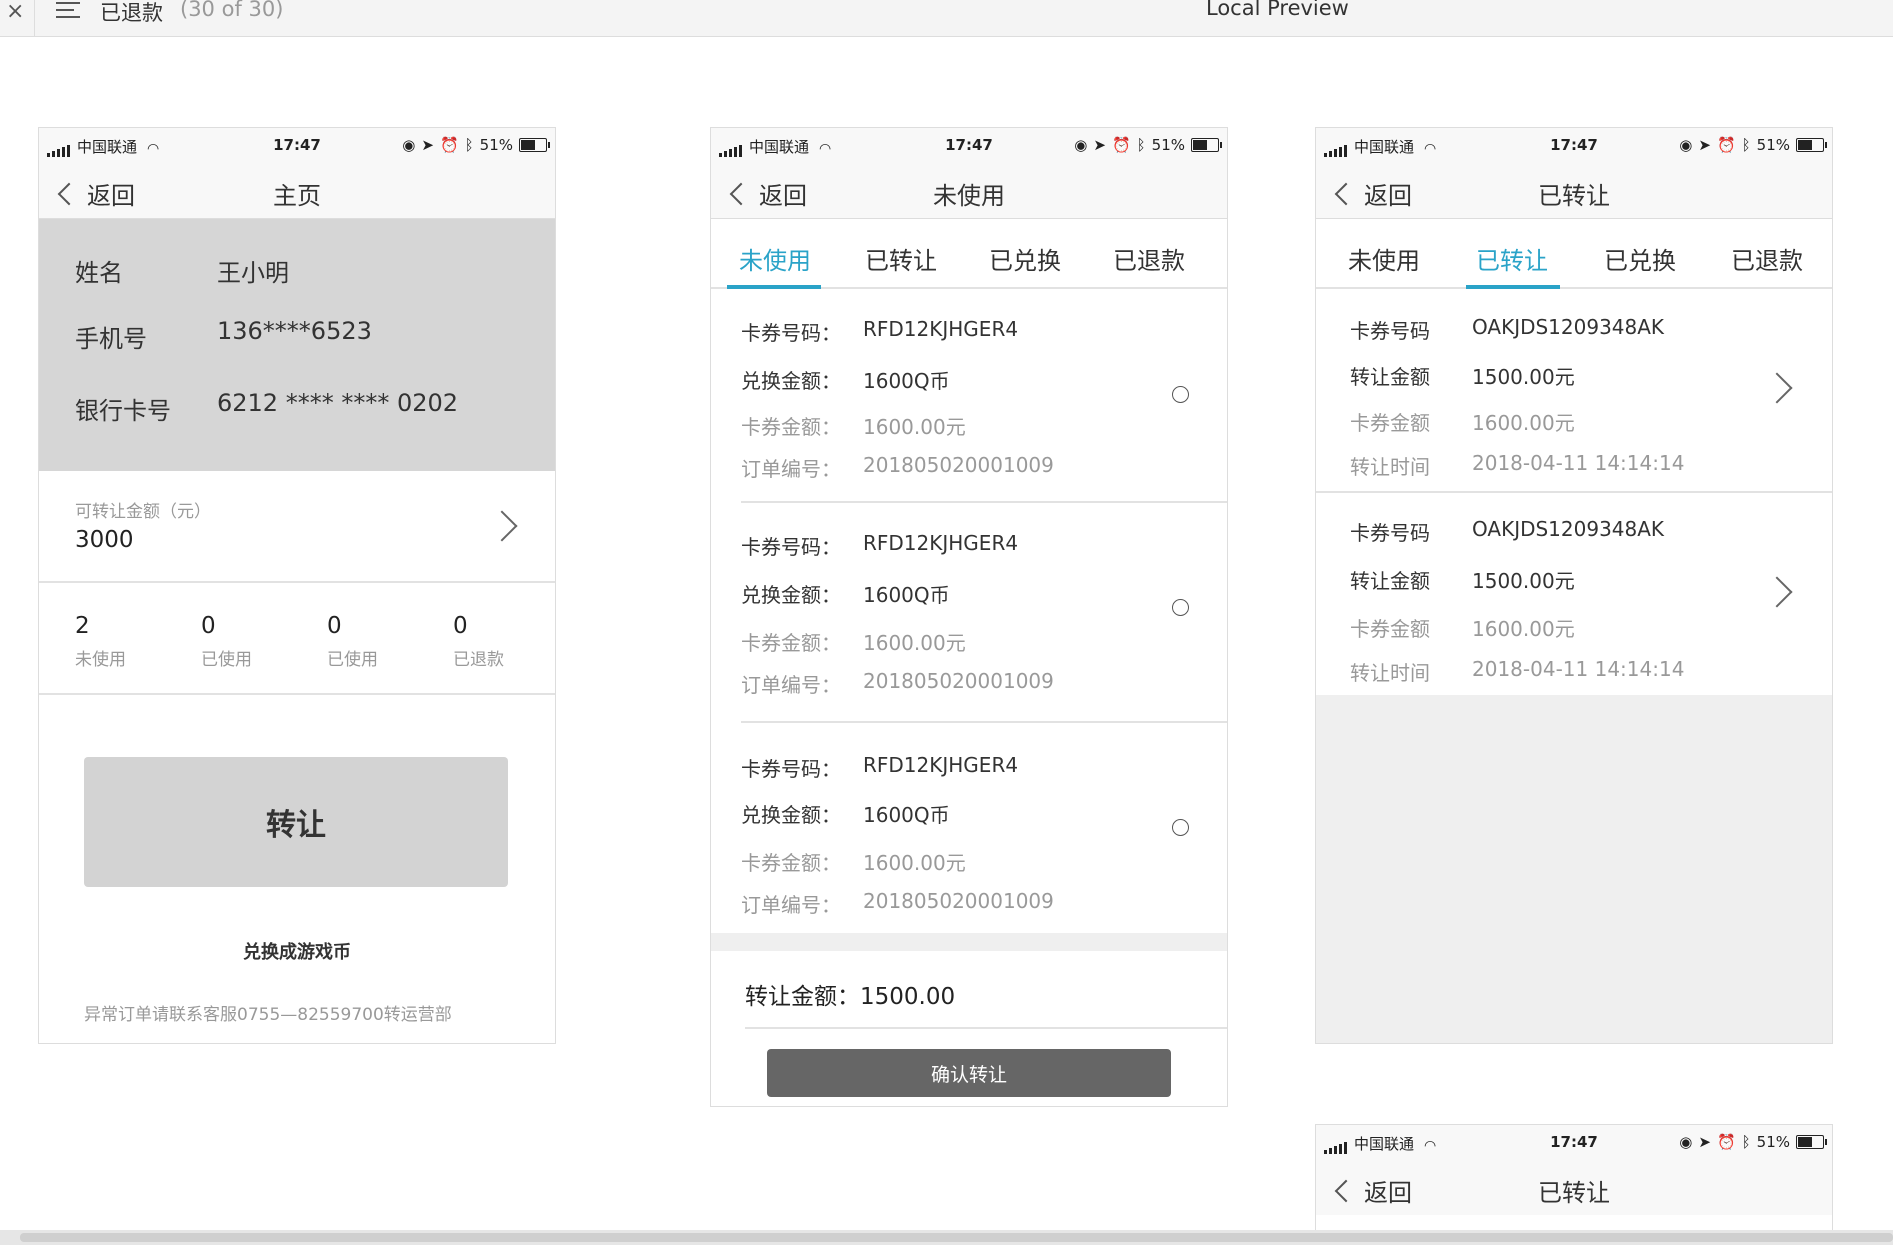 This screenshot has height=1245, width=1893. What do you see at coordinates (969, 196) in the screenshot?
I see `page-title: 未使用` at bounding box center [969, 196].